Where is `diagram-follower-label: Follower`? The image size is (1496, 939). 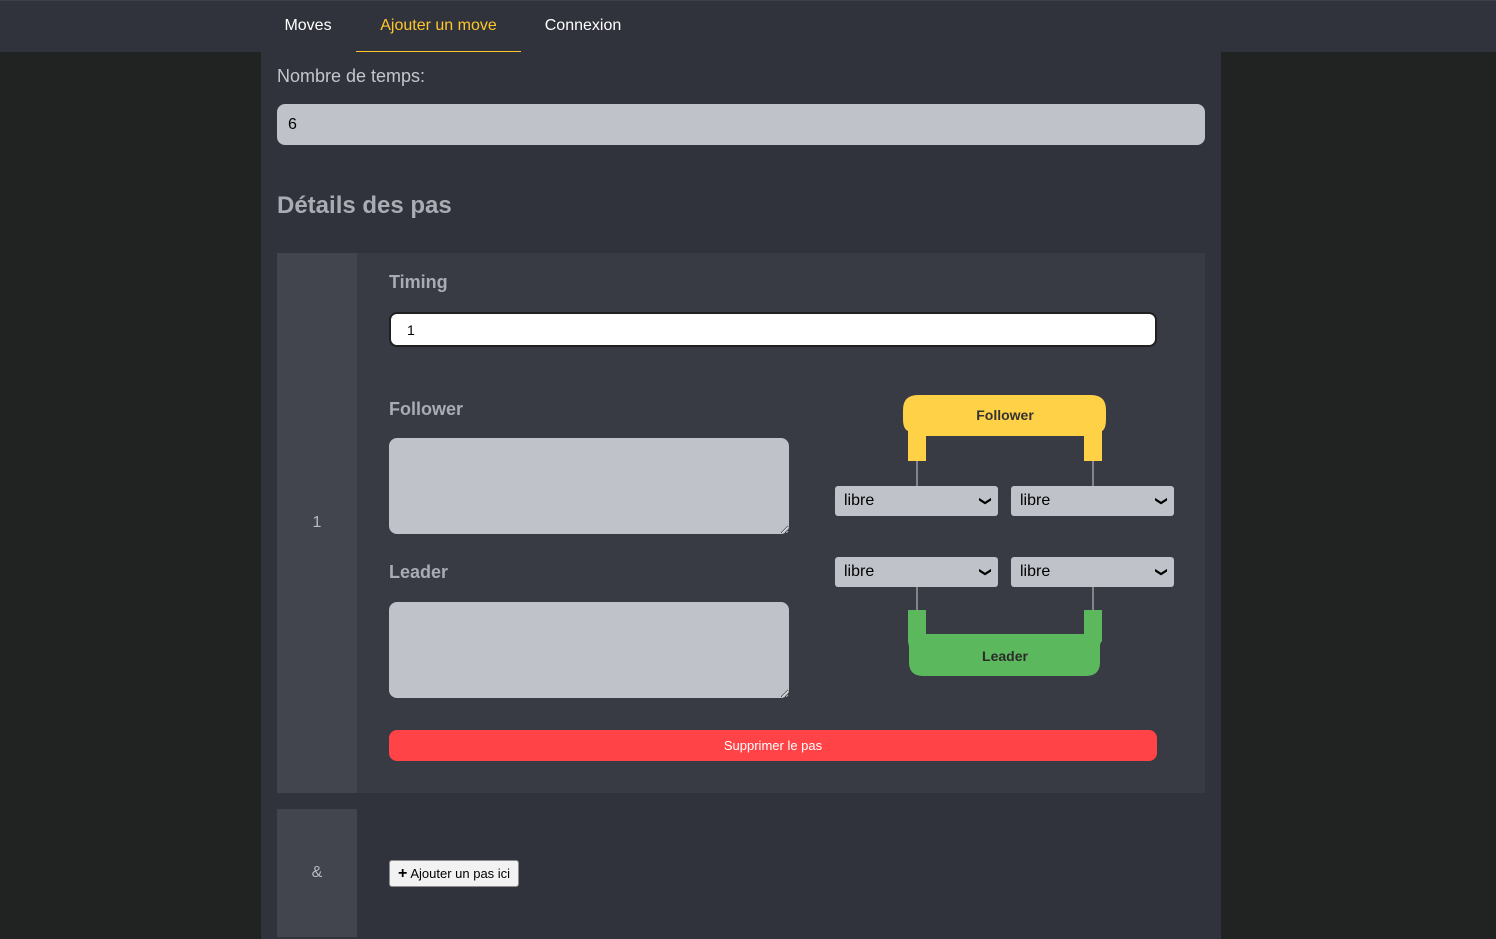 diagram-follower-label: Follower is located at coordinates (1005, 415).